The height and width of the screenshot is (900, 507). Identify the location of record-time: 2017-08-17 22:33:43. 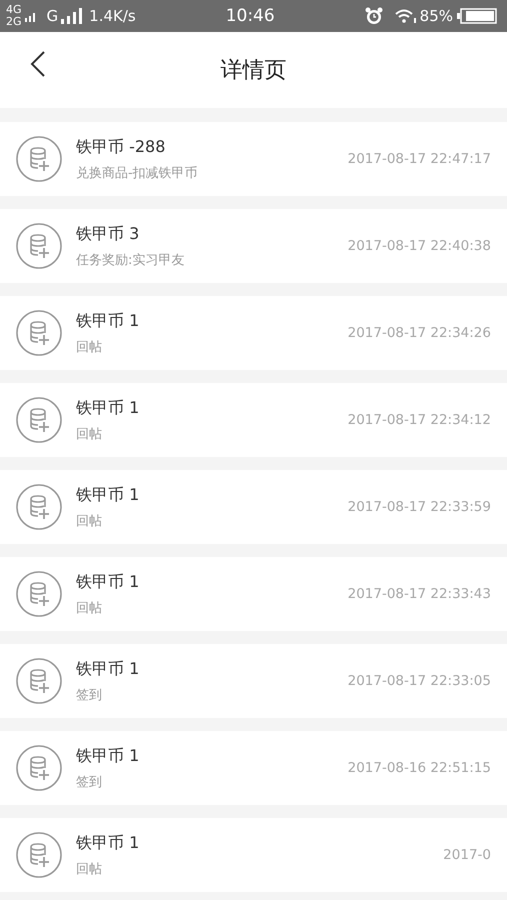
(419, 594).